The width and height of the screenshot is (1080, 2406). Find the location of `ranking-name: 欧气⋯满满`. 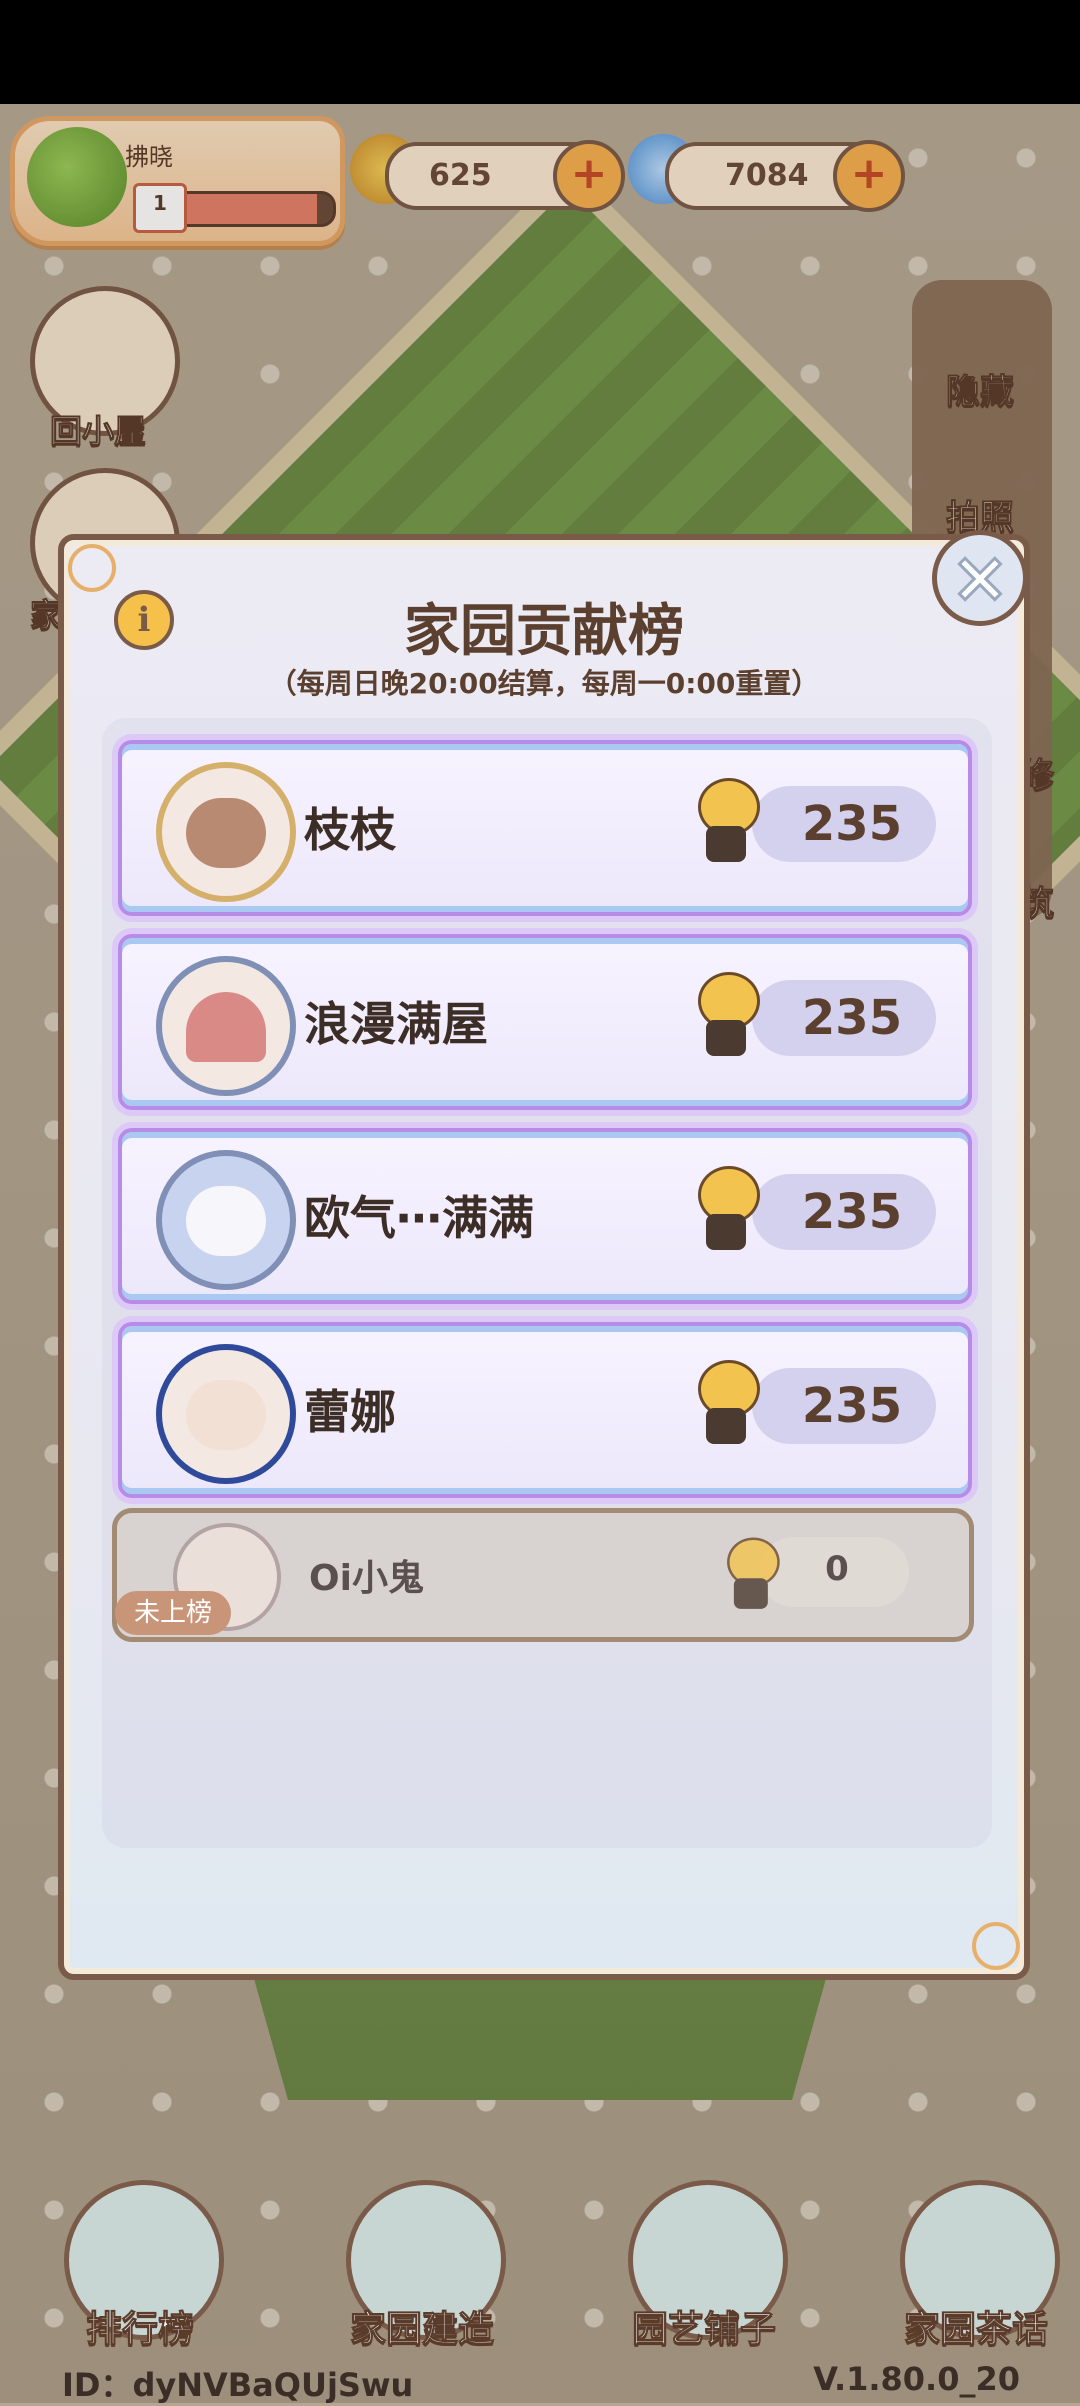

ranking-name: 欧气⋯满满 is located at coordinates (419, 1218).